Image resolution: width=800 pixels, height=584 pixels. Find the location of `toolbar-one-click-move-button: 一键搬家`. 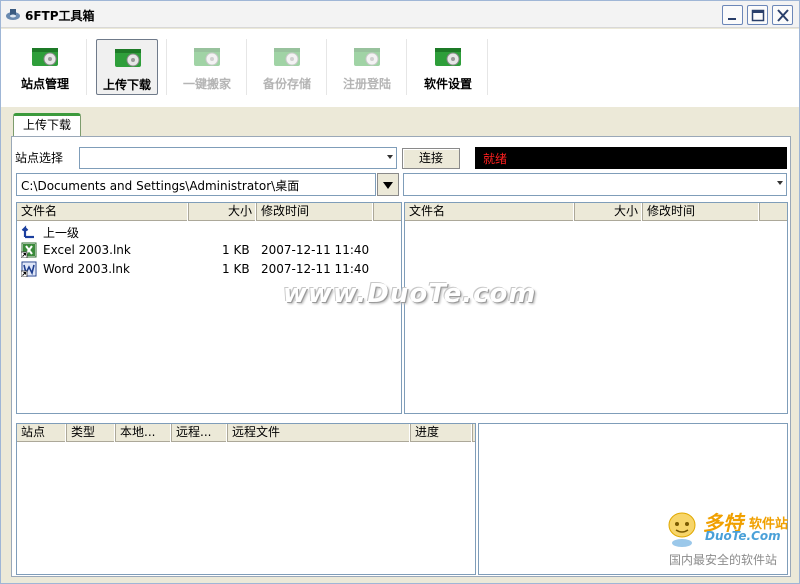

toolbar-one-click-move-button: 一键搬家 is located at coordinates (207, 67).